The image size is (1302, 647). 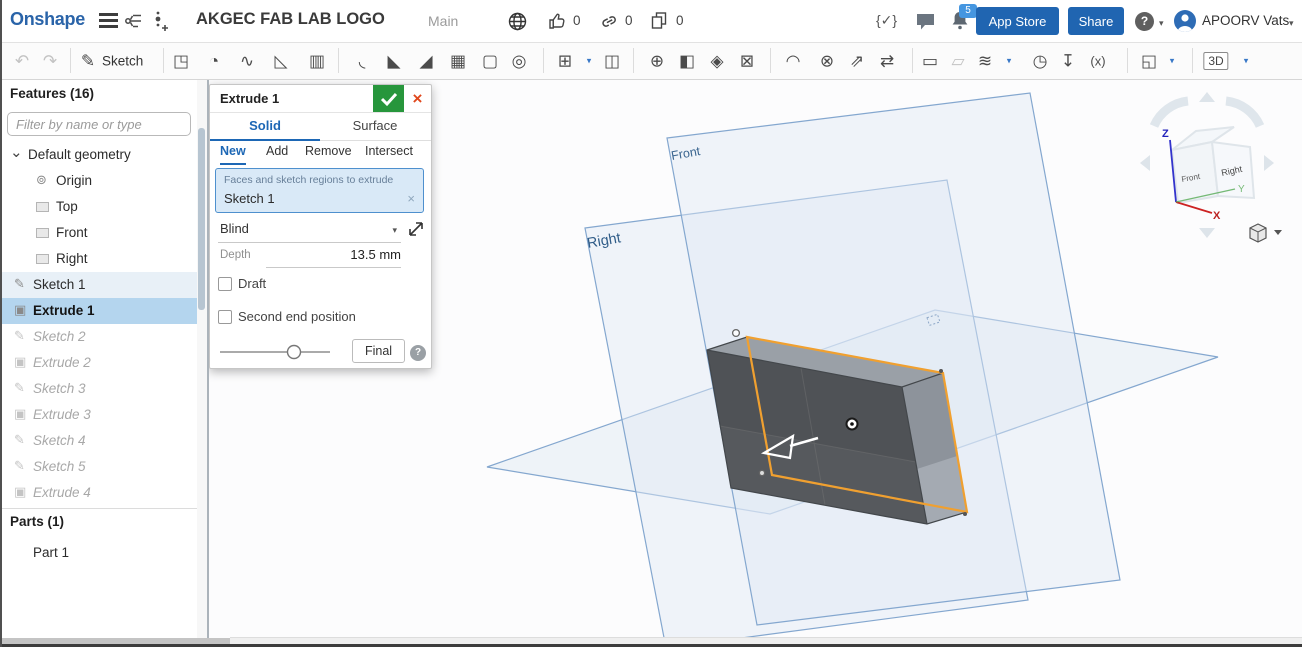 I want to click on mode-new: New, so click(x=233, y=152).